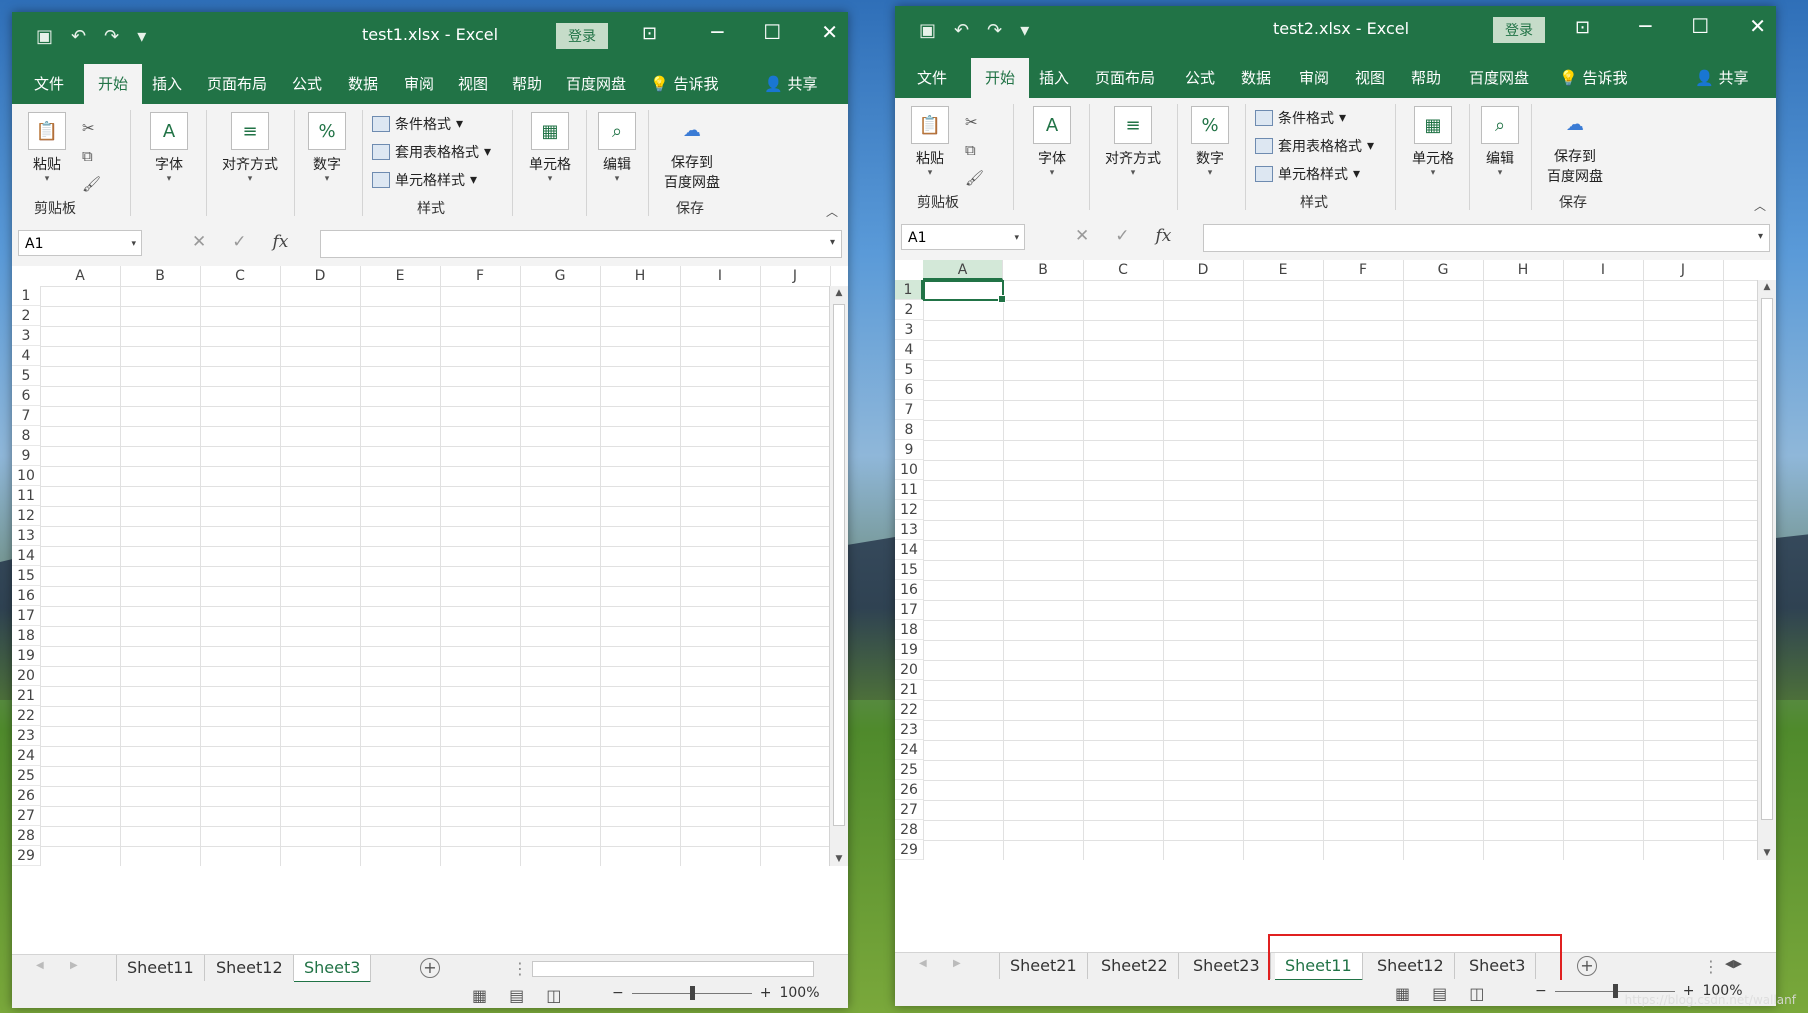 Image resolution: width=1808 pixels, height=1013 pixels. Describe the element at coordinates (909, 590) in the screenshot. I see `row-header-cell: 16` at that location.